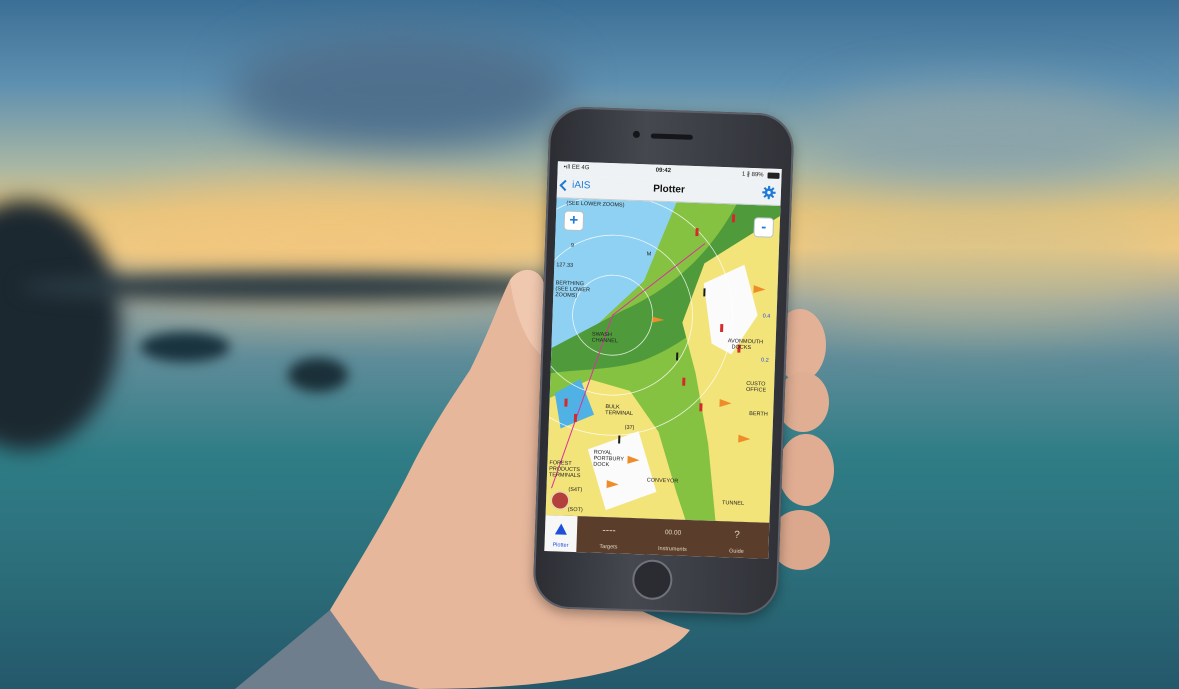 The image size is (1179, 689). What do you see at coordinates (629, 428) in the screenshot?
I see `chart-label: (37)` at bounding box center [629, 428].